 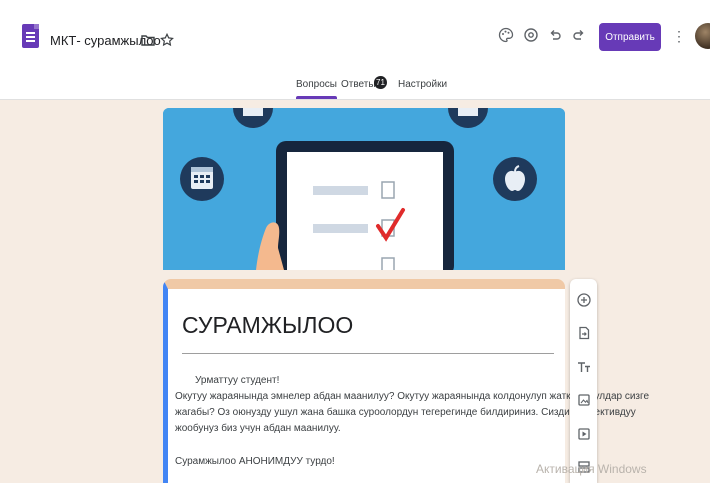 I want to click on calendar-icon, so click(x=202, y=179).